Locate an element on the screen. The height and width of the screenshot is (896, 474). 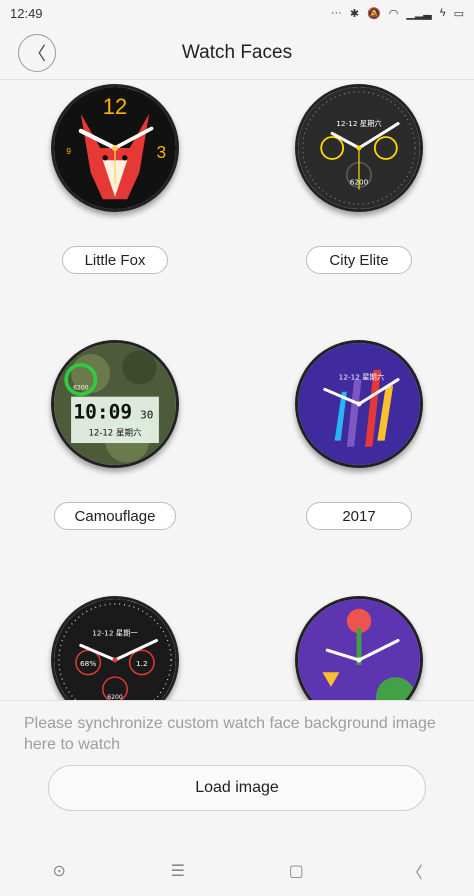
year-2017-face-image: 12-12 星期六 is located at coordinates (359, 404).